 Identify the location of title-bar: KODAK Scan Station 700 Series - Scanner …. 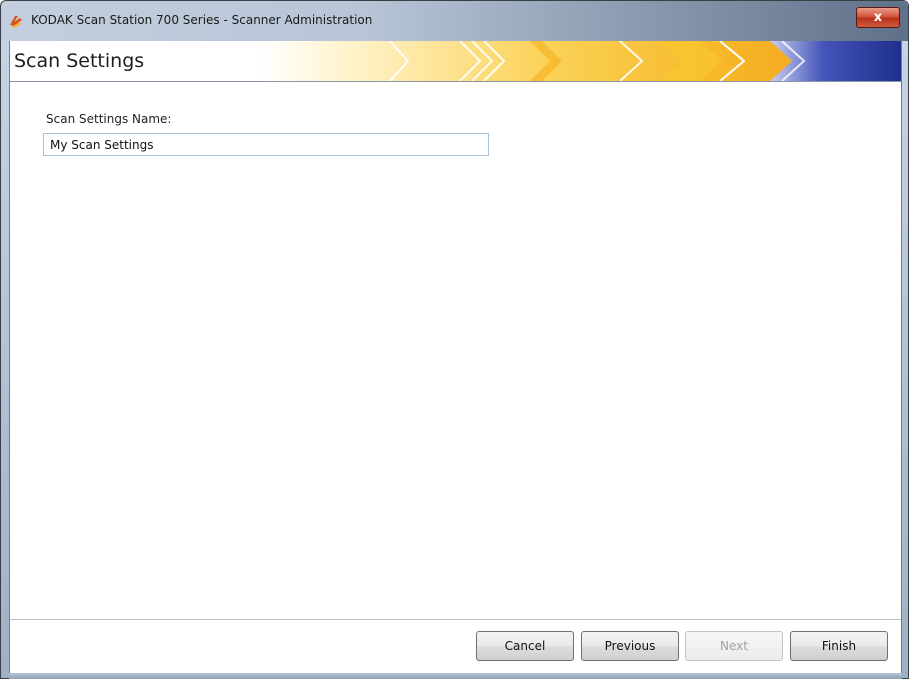
(454, 21).